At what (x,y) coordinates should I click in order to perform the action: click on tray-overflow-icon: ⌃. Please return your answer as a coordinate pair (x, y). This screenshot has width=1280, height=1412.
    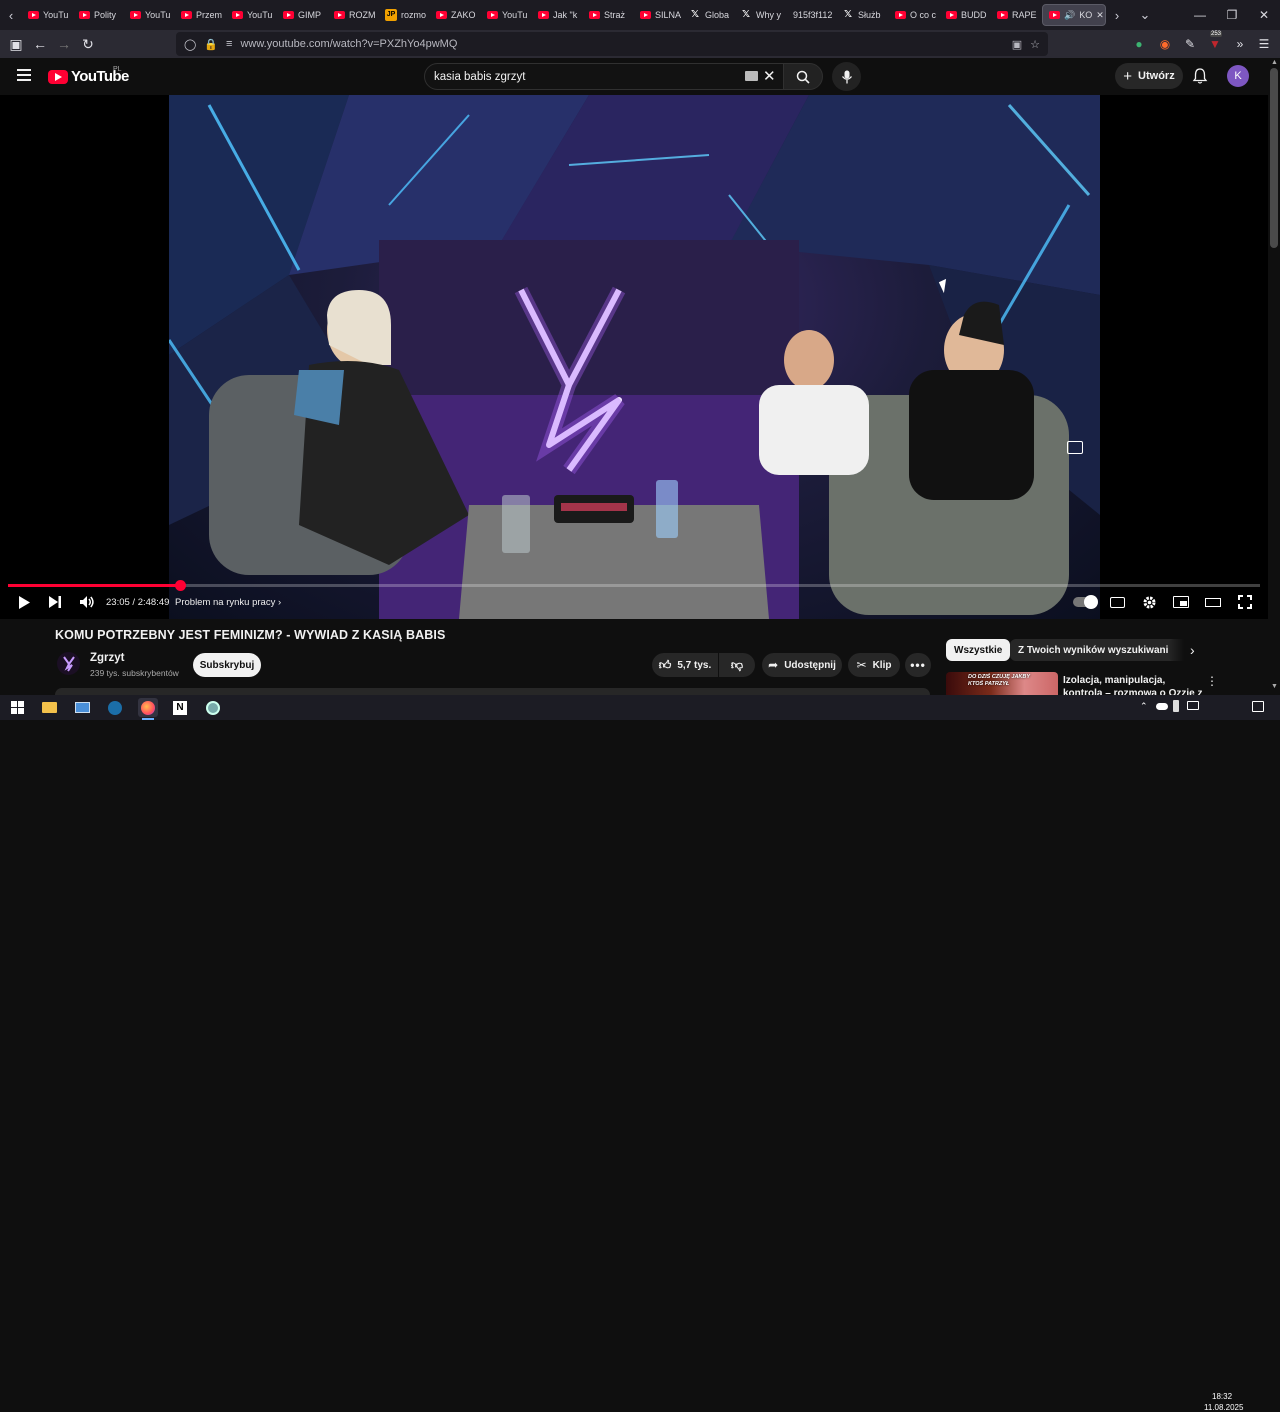
    Looking at the image, I should click on (1144, 706).